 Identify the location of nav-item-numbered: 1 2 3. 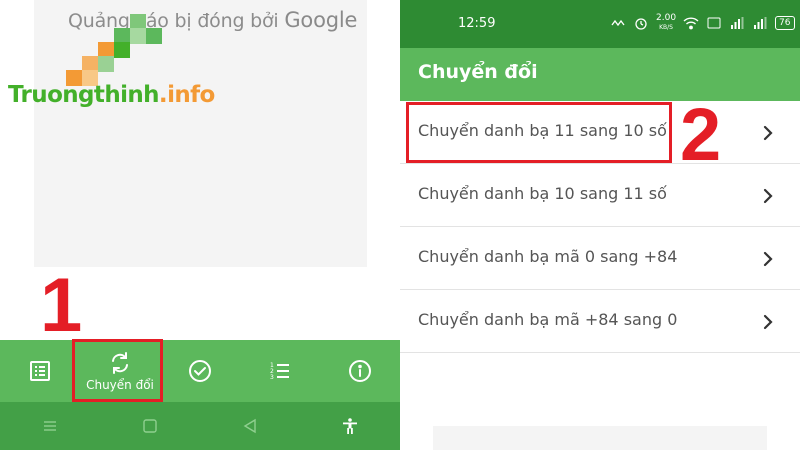
(280, 371).